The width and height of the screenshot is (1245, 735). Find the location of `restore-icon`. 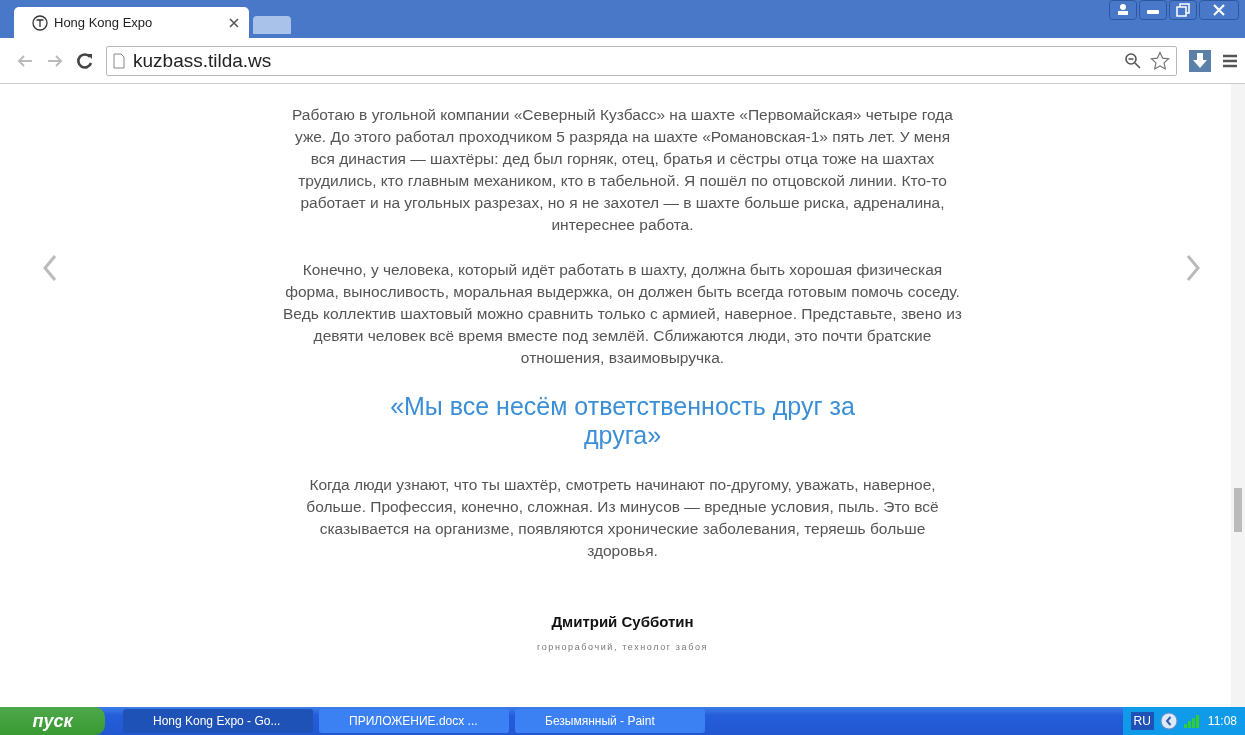

restore-icon is located at coordinates (1183, 10).